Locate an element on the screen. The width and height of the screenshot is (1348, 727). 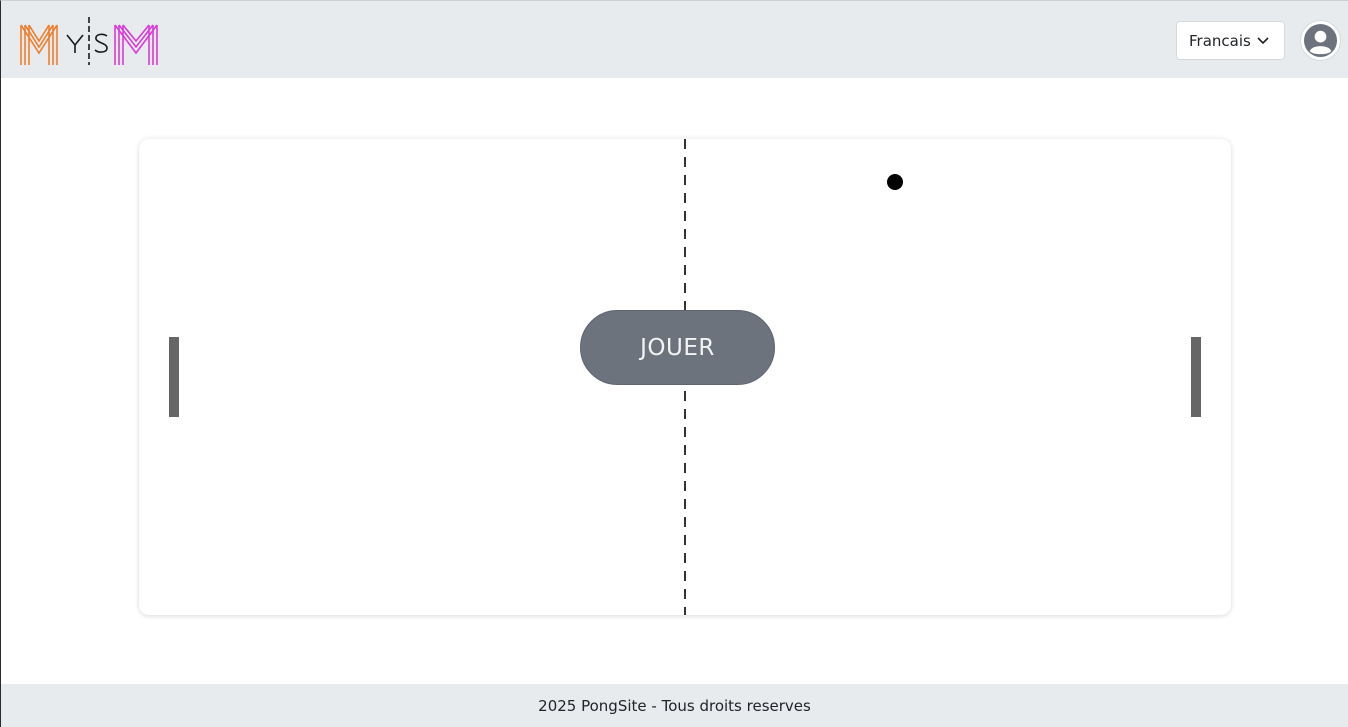
language-select: Francais is located at coordinates (1230, 40).